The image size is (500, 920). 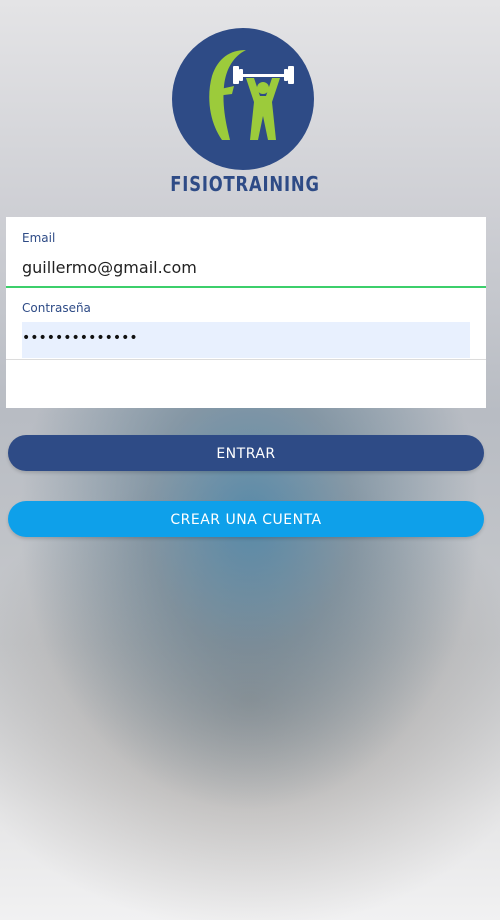 I want to click on brand-name: FISIOTRAINING, so click(x=245, y=184).